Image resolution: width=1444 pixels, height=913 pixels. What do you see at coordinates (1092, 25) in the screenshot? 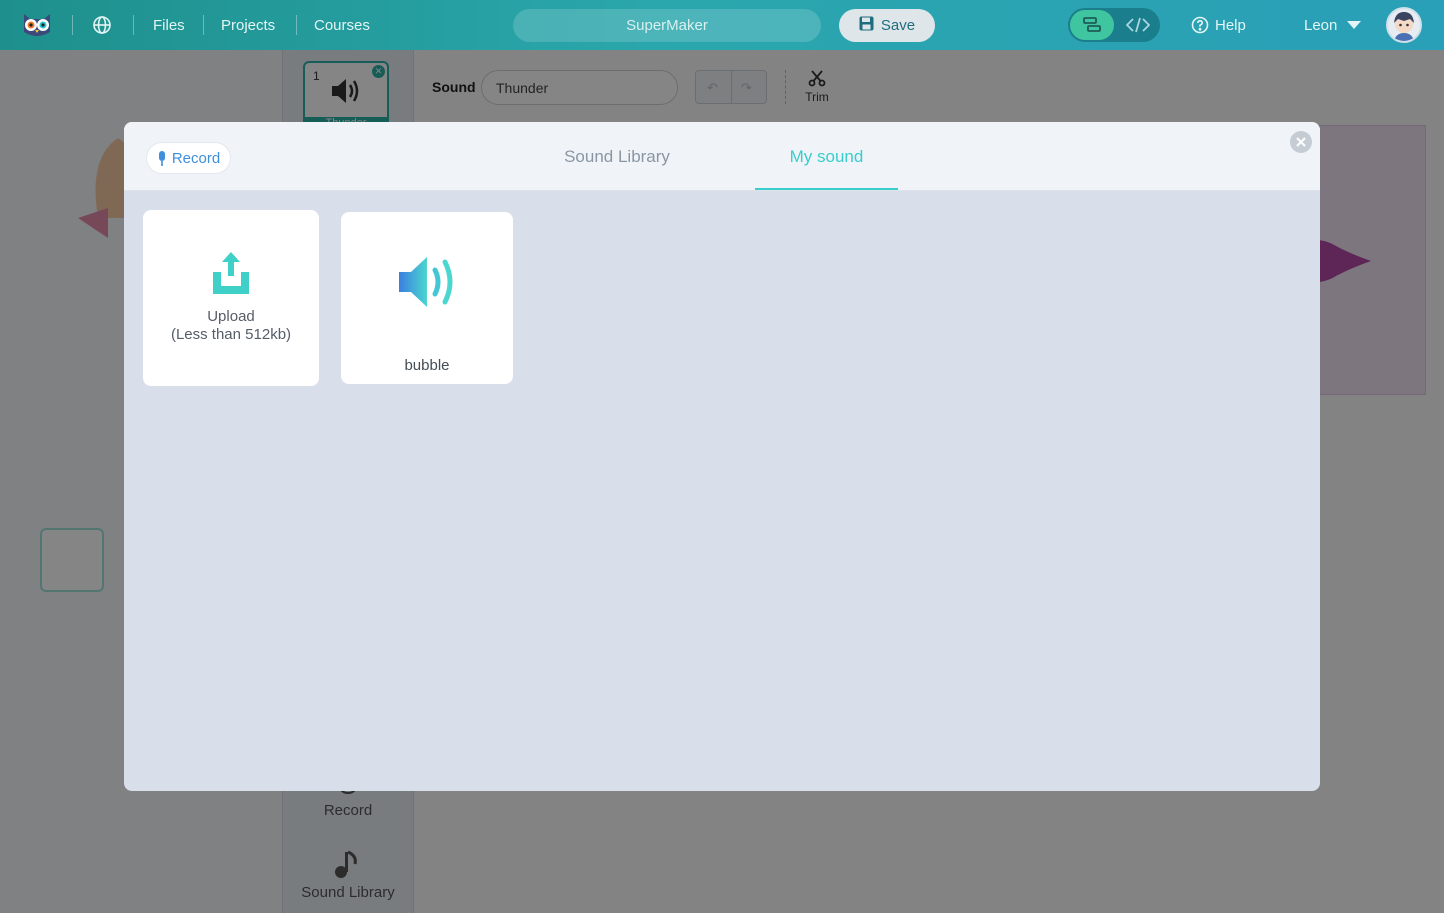
I see `blocks-mode-icon` at bounding box center [1092, 25].